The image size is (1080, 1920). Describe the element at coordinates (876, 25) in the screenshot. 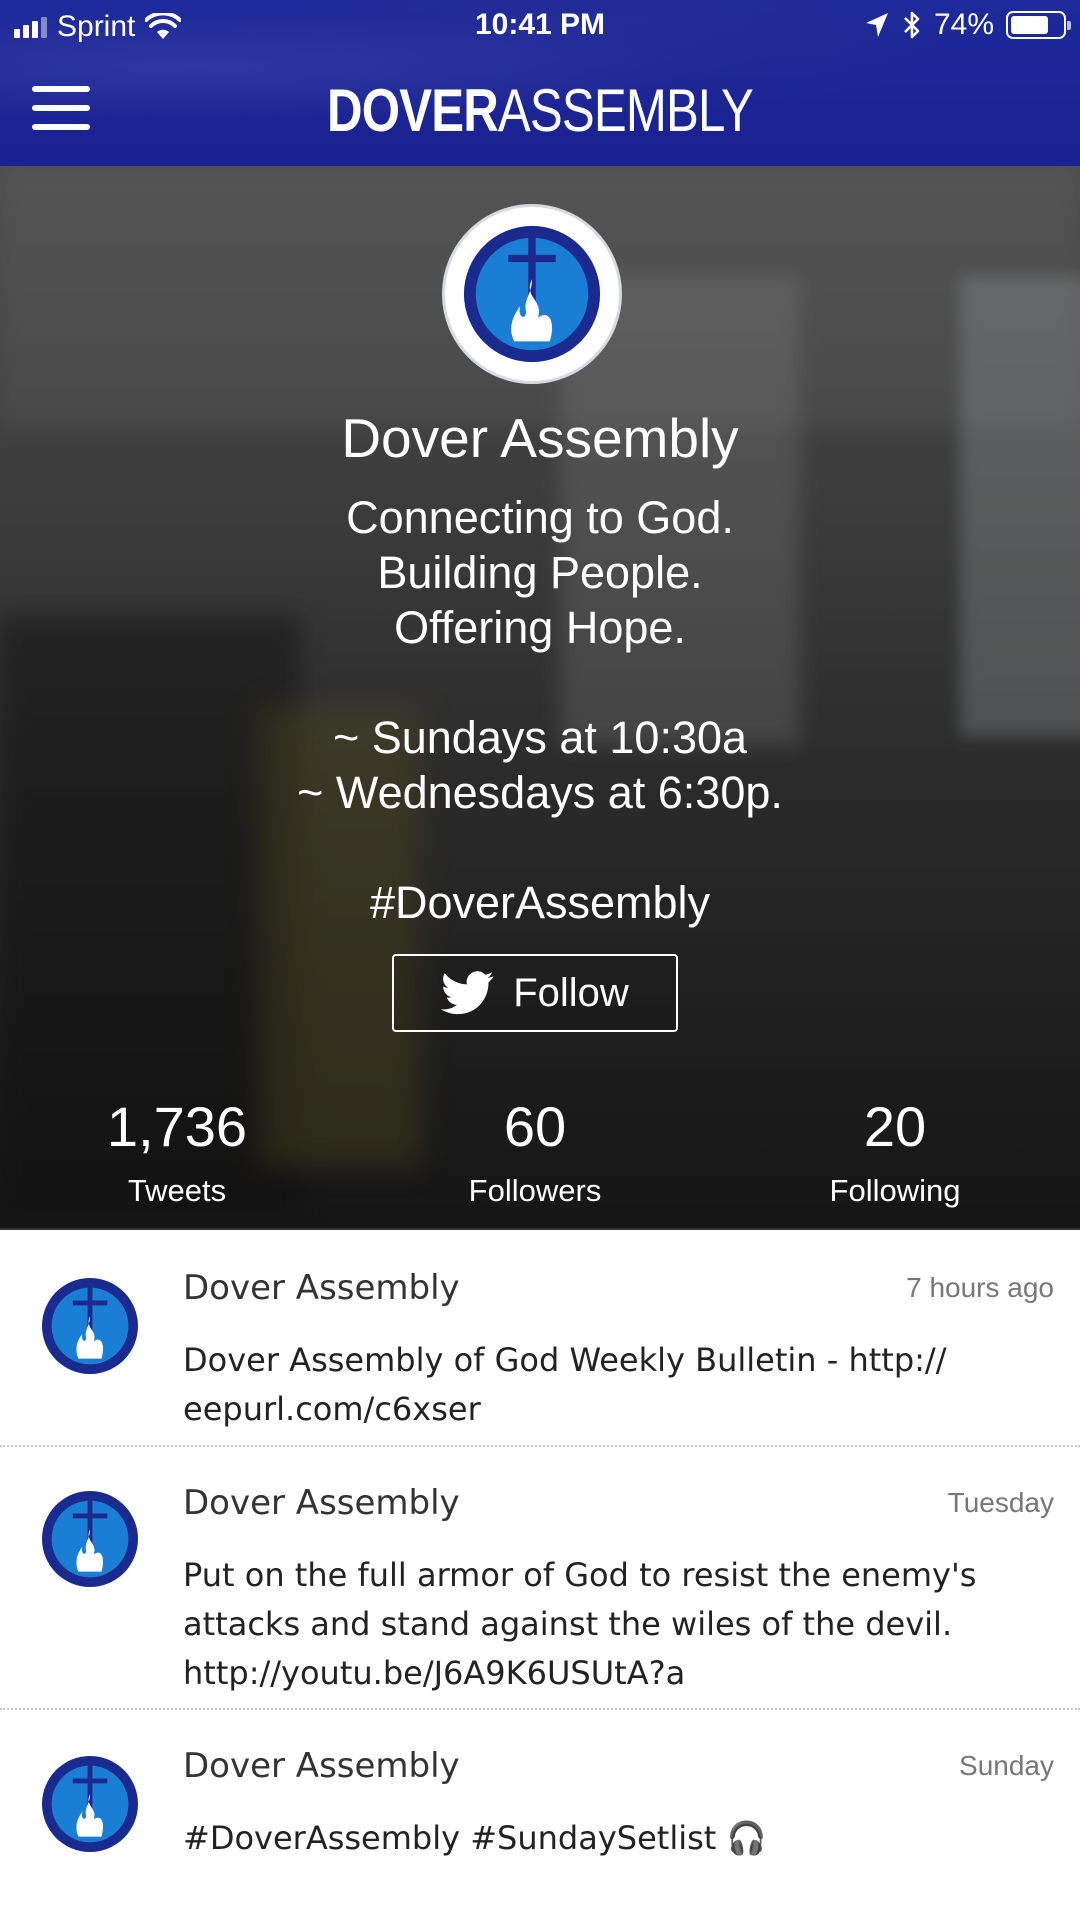

I see `location-icon` at that location.